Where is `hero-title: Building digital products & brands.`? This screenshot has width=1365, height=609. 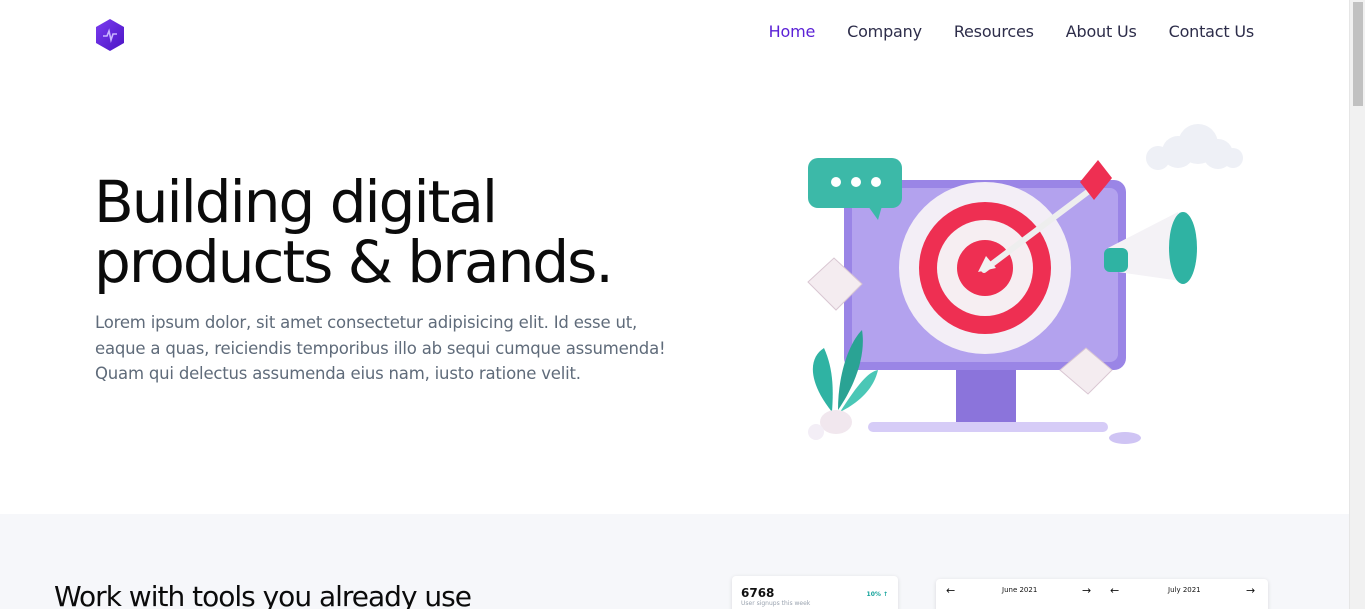
hero-title: Building digital products & brands. is located at coordinates (404, 232).